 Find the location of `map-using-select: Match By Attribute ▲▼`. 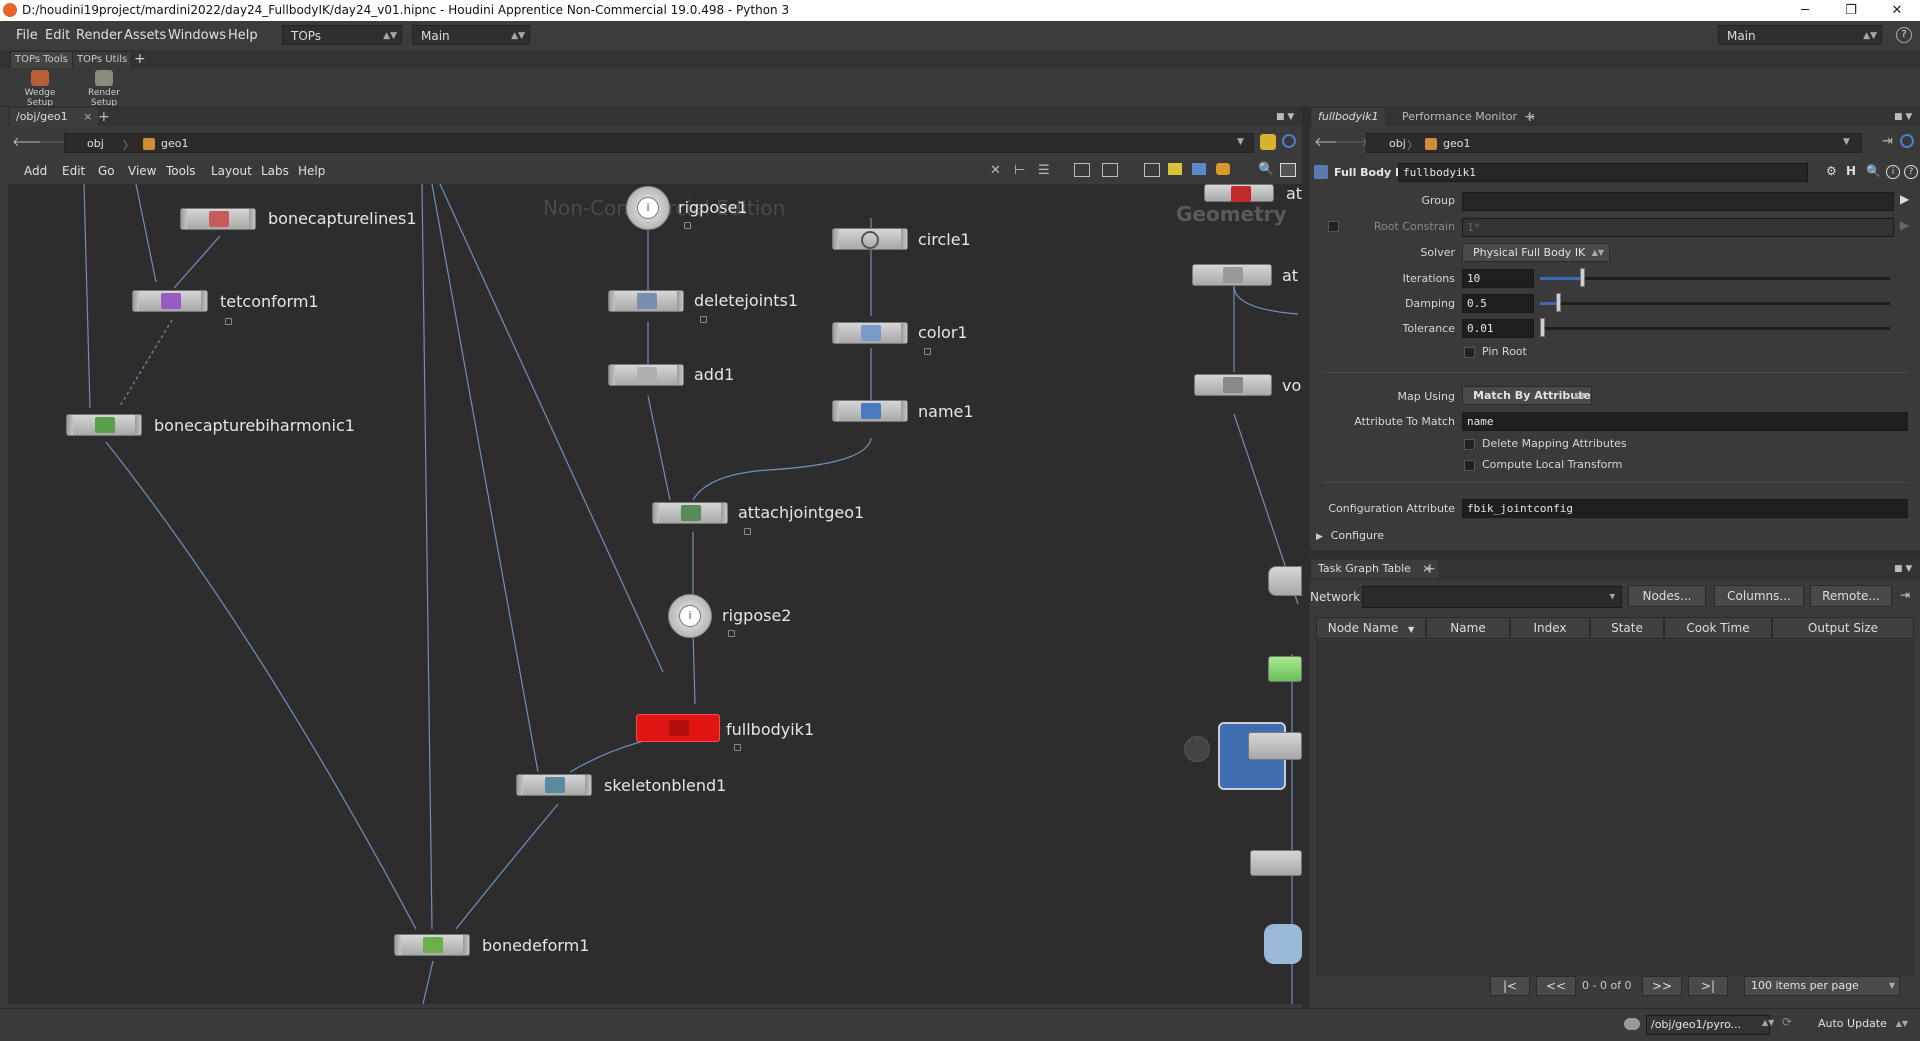

map-using-select: Match By Attribute ▲▼ is located at coordinates (1527, 395).